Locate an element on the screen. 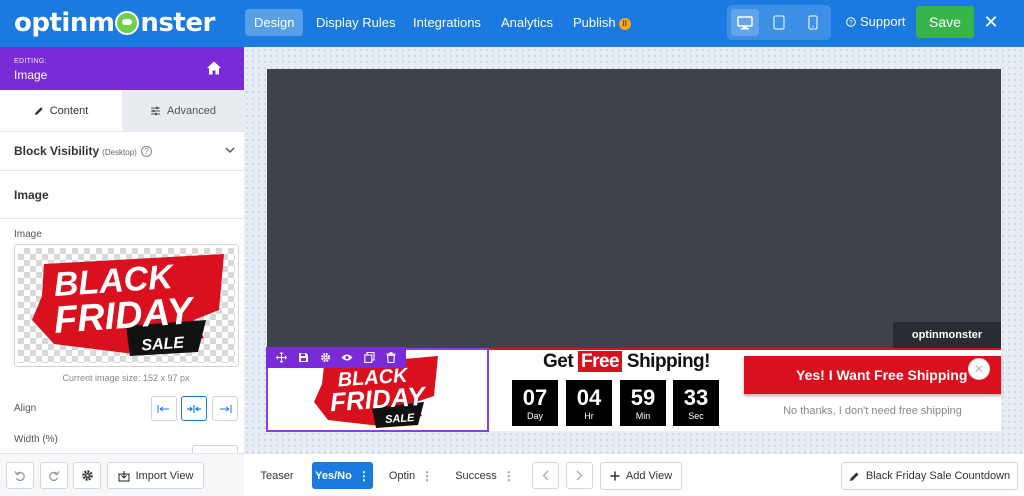 Image resolution: width=1024 pixels, height=496 pixels. trash-icon is located at coordinates (391, 358).